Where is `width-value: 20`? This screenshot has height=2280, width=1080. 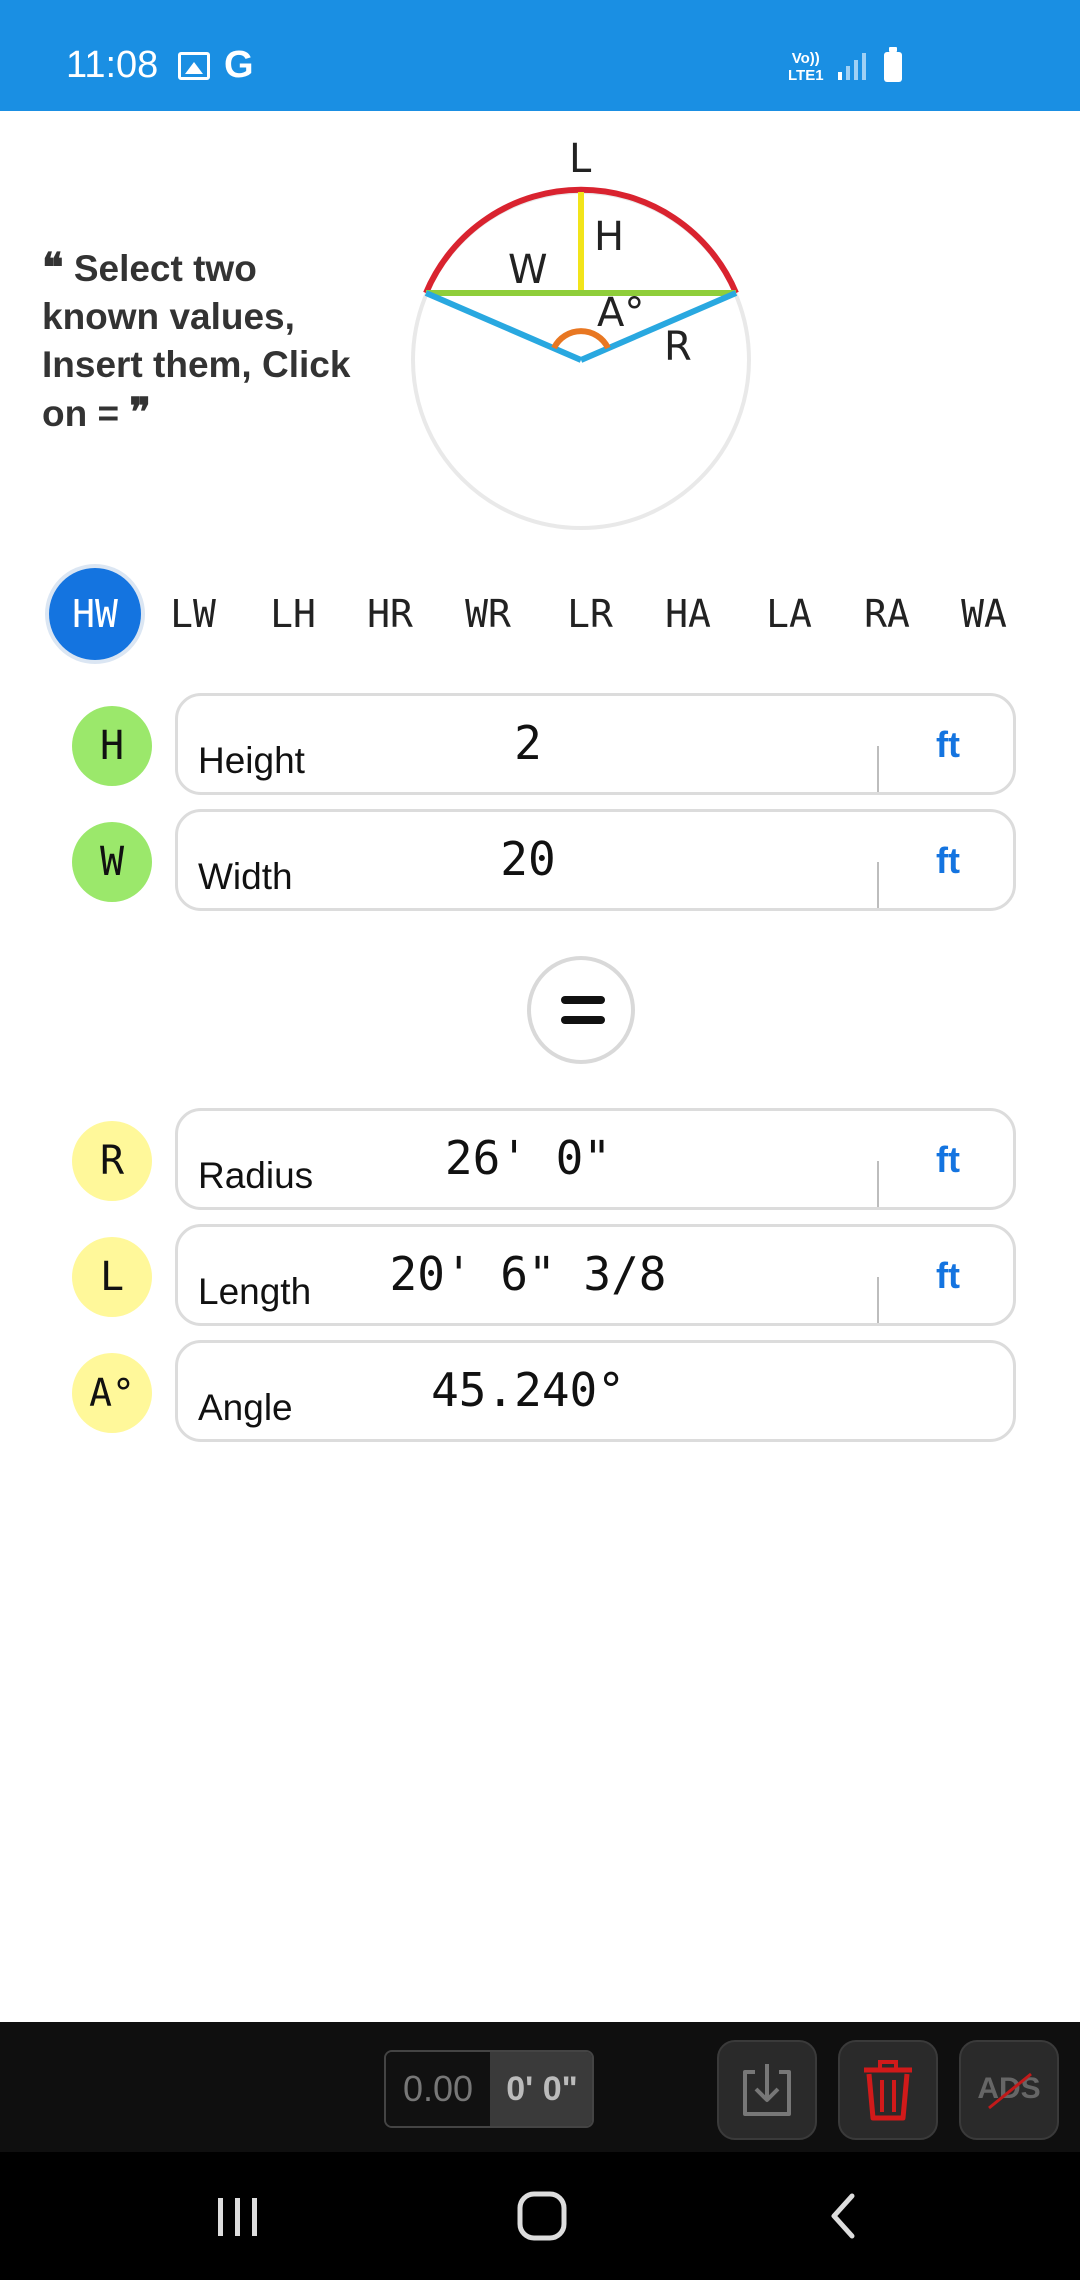
width-value: 20 is located at coordinates (528, 859).